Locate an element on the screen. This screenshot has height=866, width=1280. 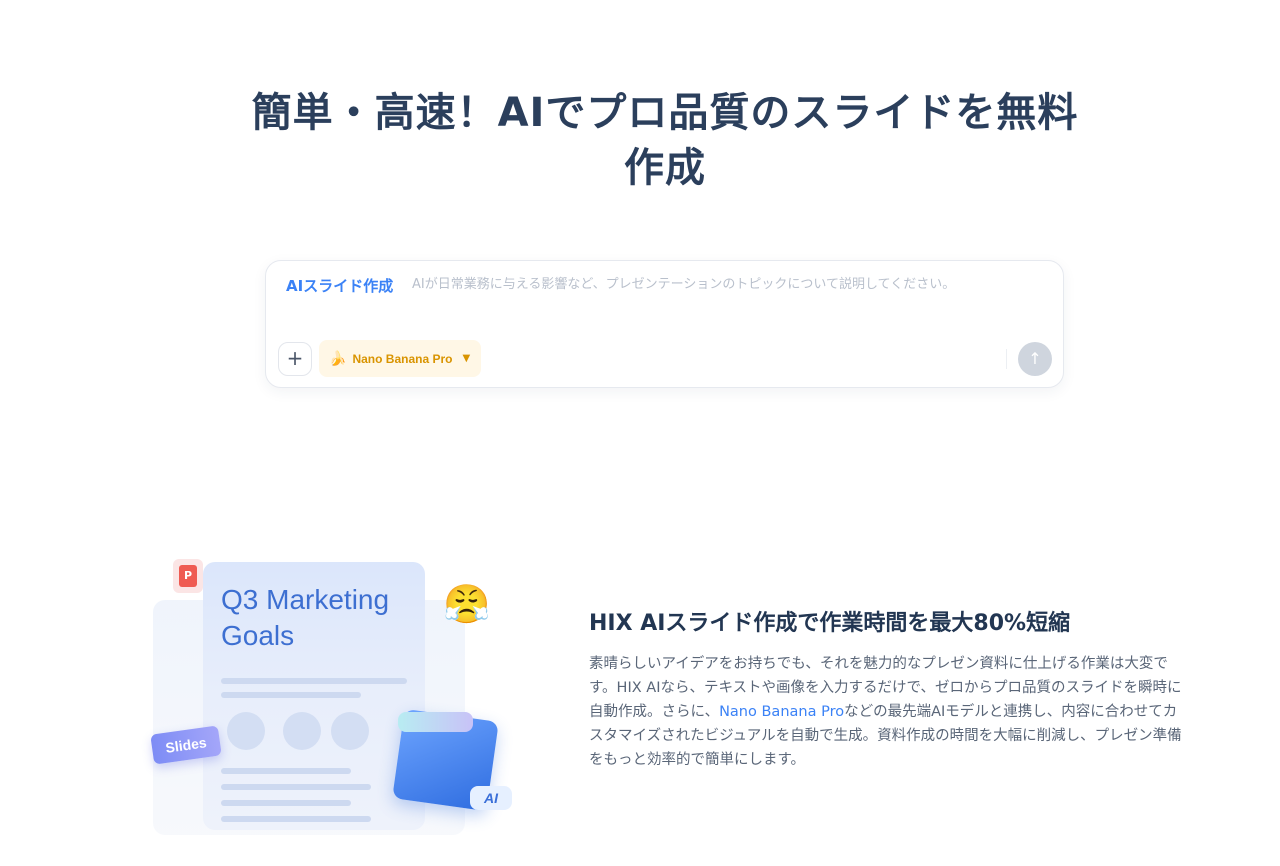
powerpoint-letter: P is located at coordinates (188, 576).